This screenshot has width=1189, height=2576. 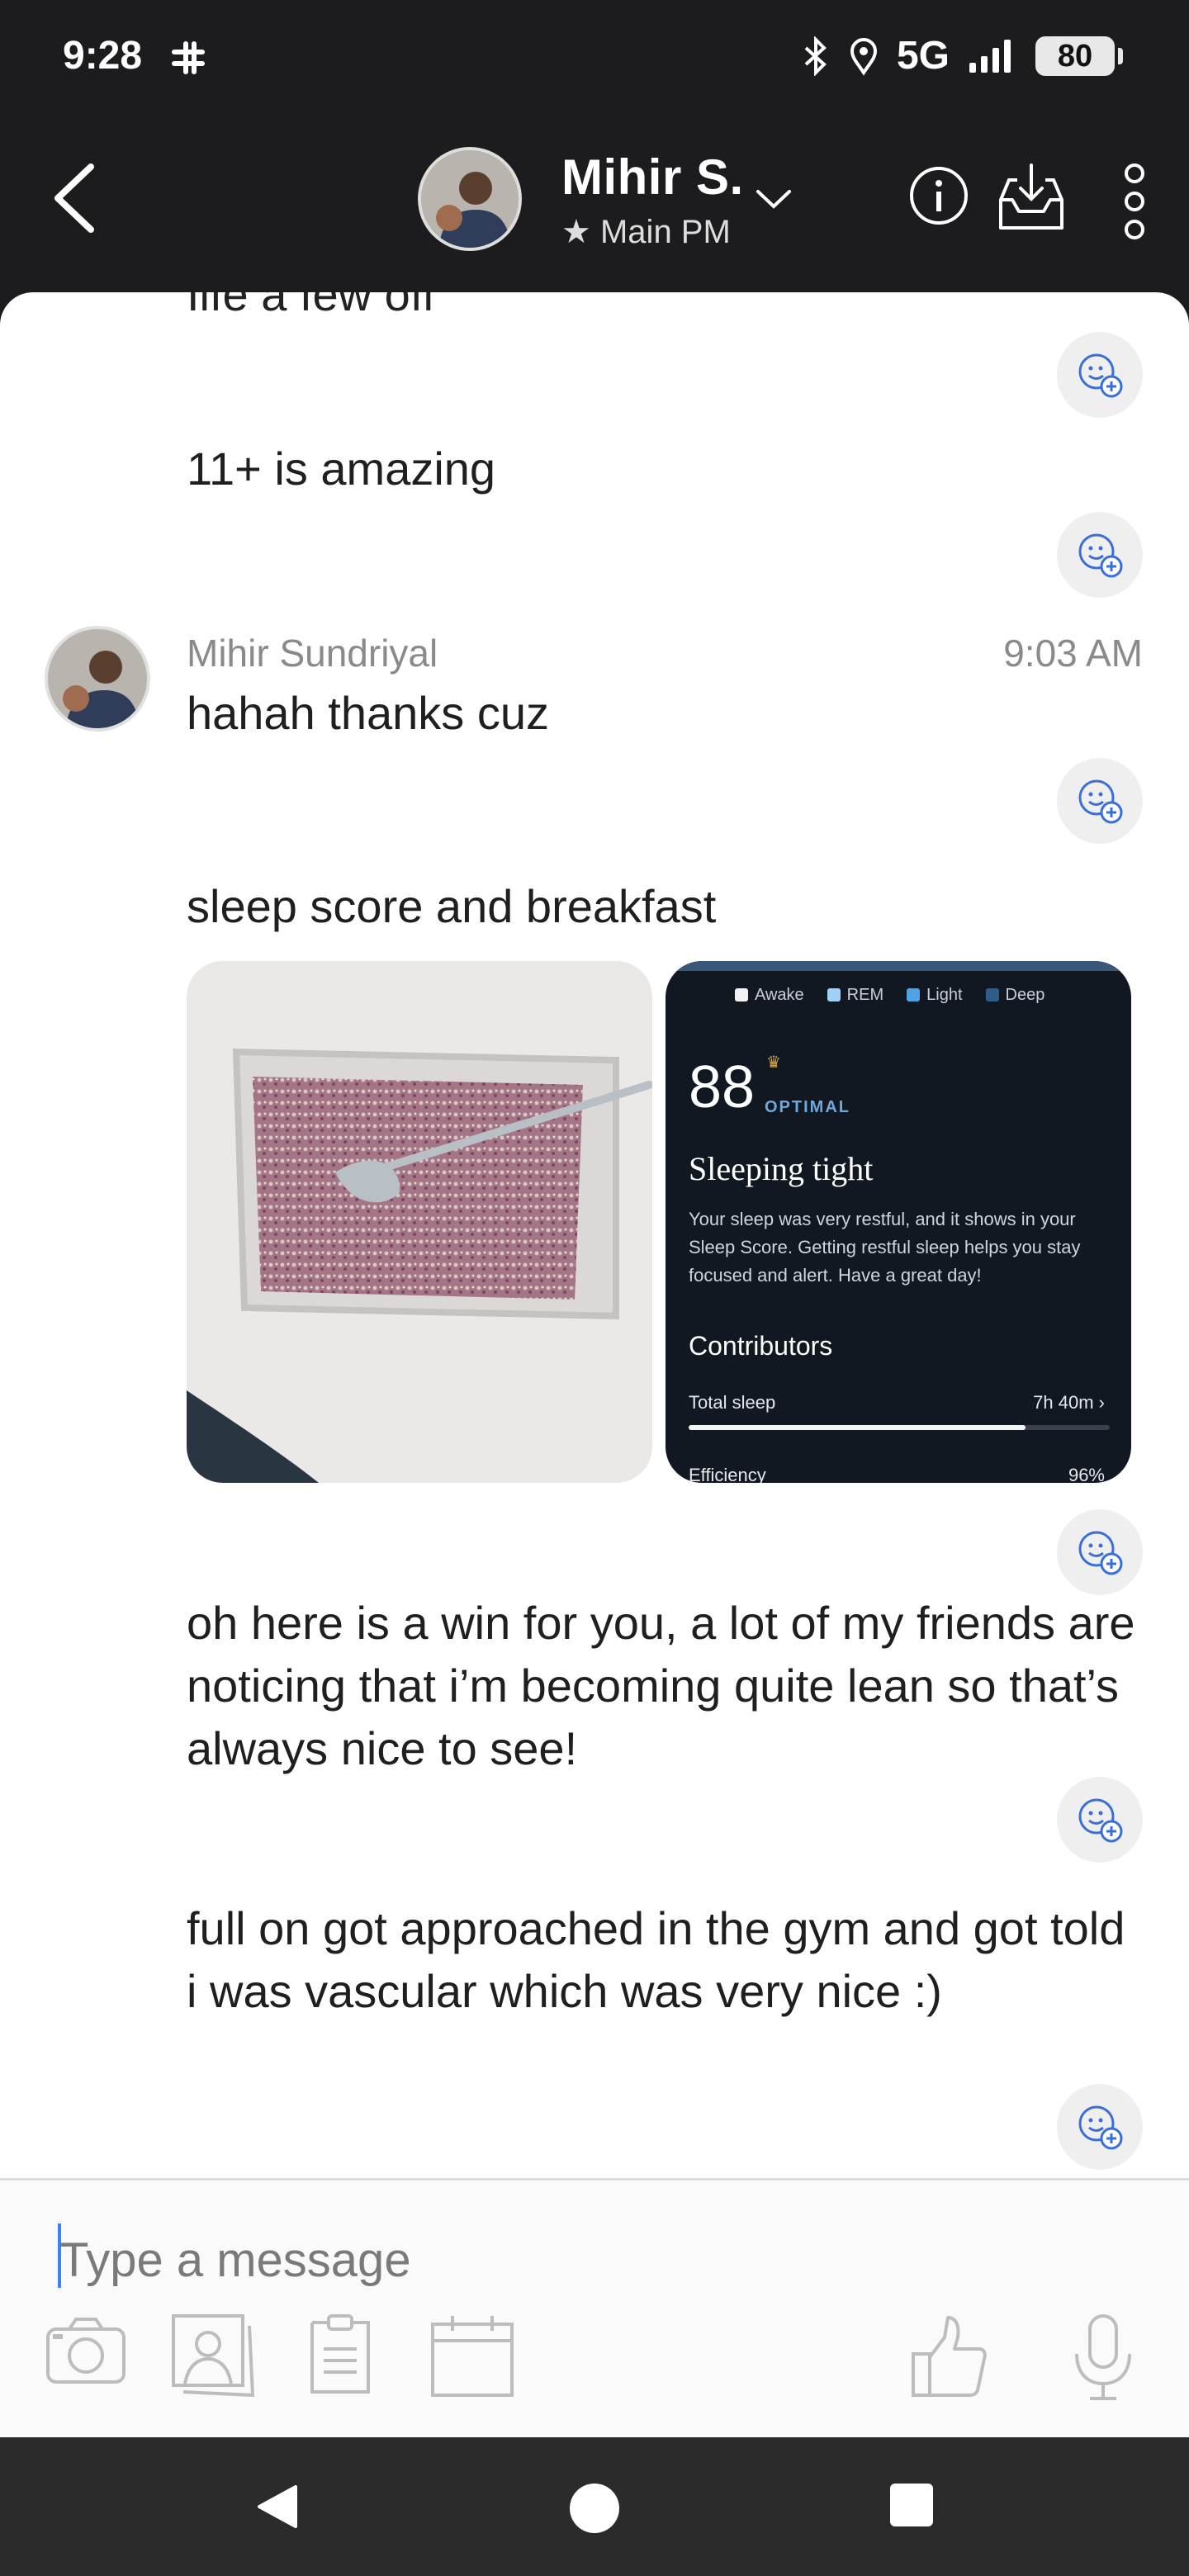 What do you see at coordinates (1069, 1402) in the screenshot?
I see `total-sleep-value: 7h 40m ›` at bounding box center [1069, 1402].